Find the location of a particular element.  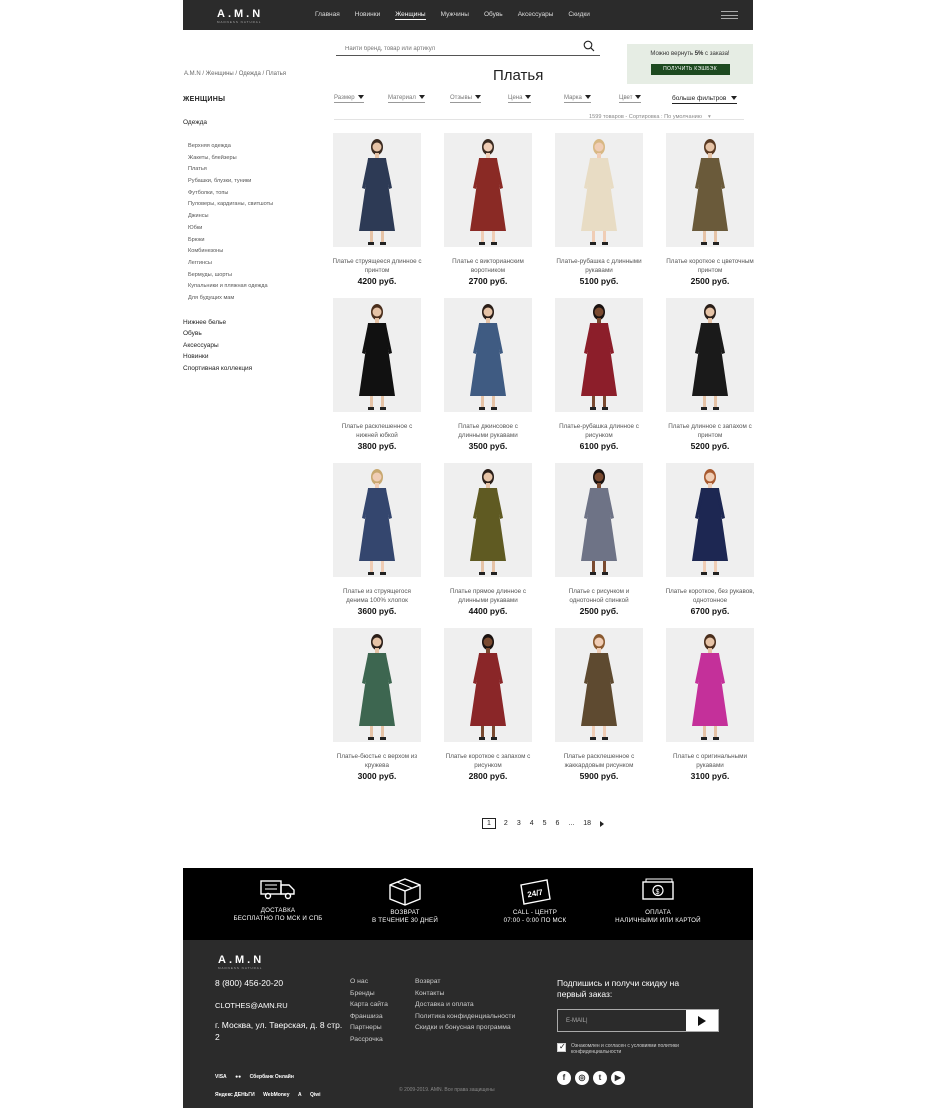

footer-link: Рассрочка is located at coordinates (369, 1042).